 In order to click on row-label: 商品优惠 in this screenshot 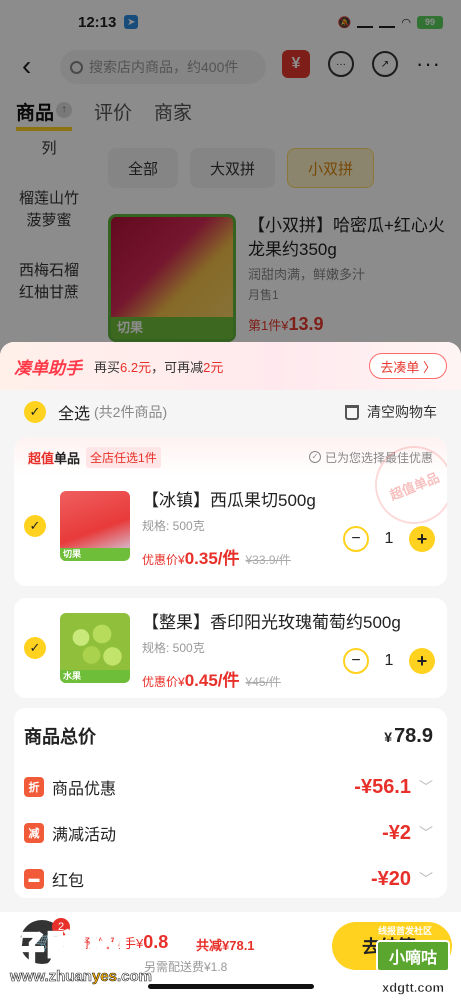, I will do `click(84, 789)`.